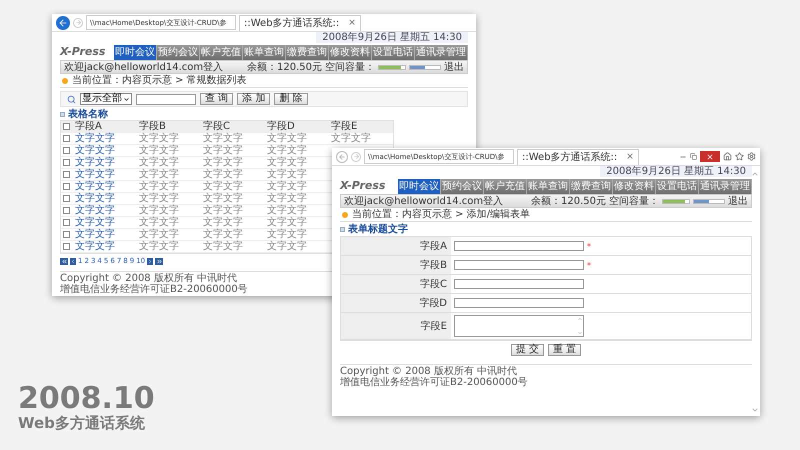 Image resolution: width=800 pixels, height=450 pixels. What do you see at coordinates (159, 261) in the screenshot?
I see `last-page-button` at bounding box center [159, 261].